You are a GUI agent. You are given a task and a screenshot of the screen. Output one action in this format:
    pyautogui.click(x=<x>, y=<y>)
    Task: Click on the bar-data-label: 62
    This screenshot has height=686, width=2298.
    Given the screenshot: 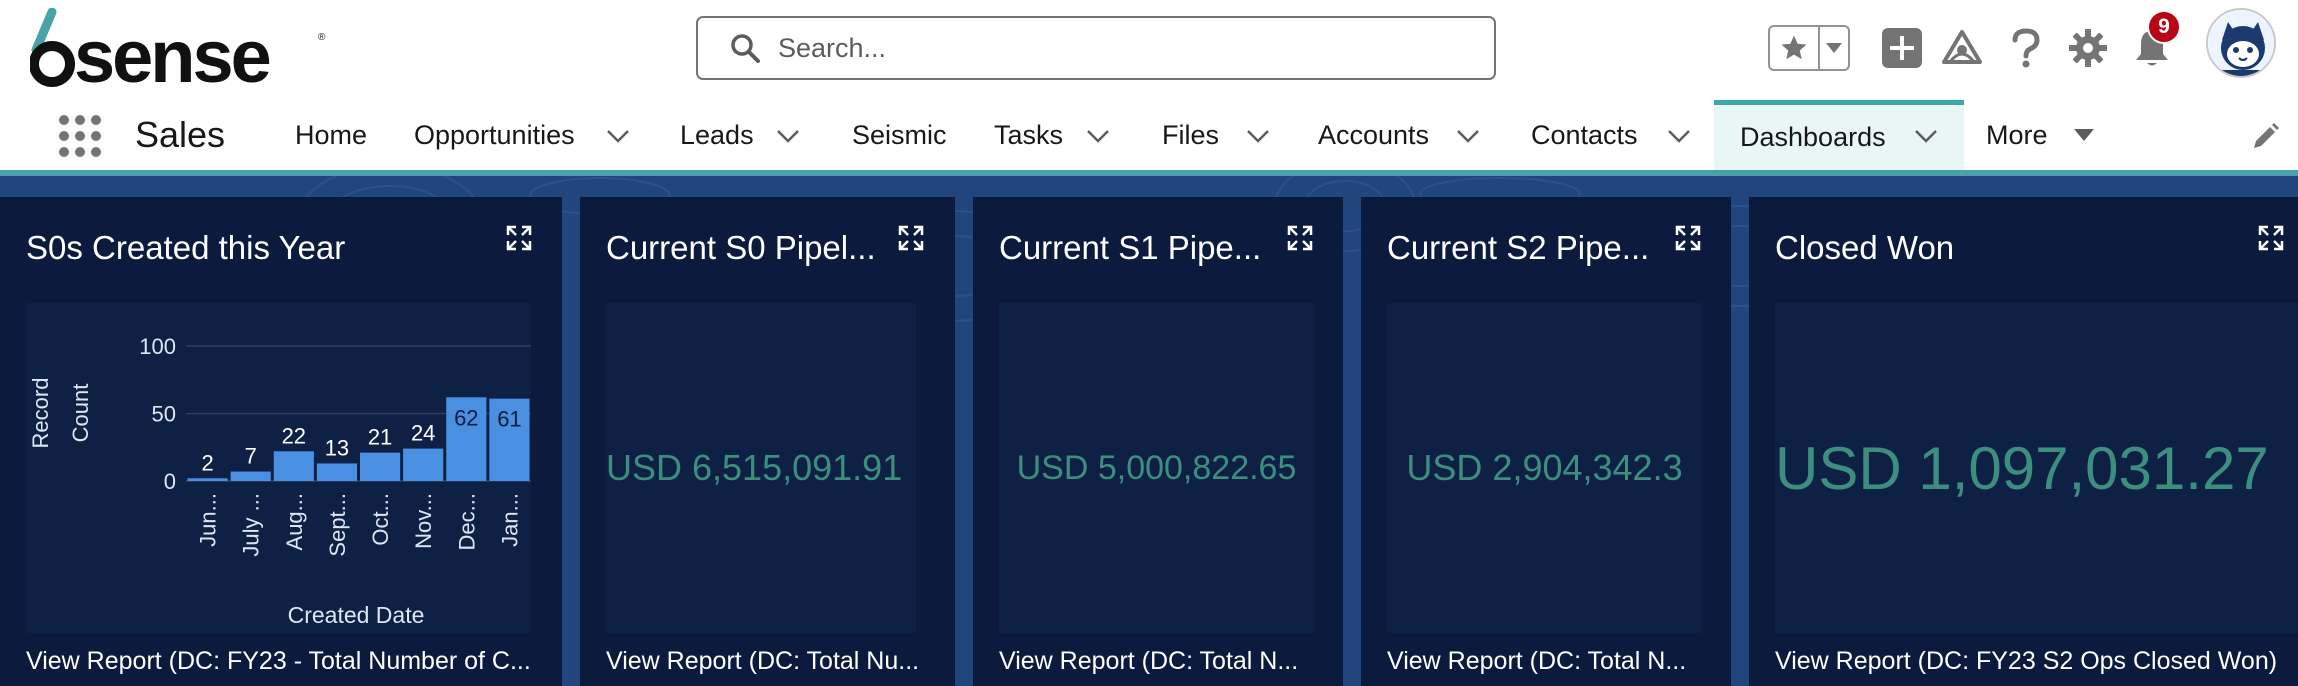 What is the action you would take?
    pyautogui.click(x=466, y=417)
    